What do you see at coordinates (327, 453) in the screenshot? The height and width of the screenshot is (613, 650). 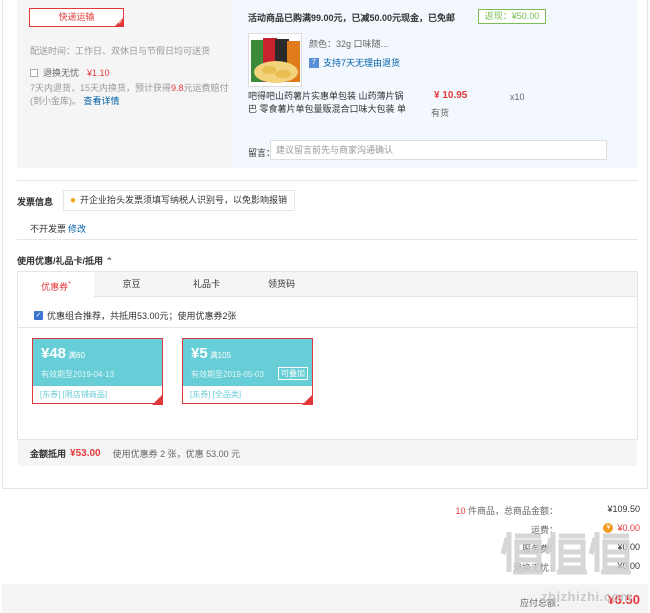 I see `deduction-summary: 金额抵用 ¥53.00 使用优惠券 2 张，优惠 53.00 元` at bounding box center [327, 453].